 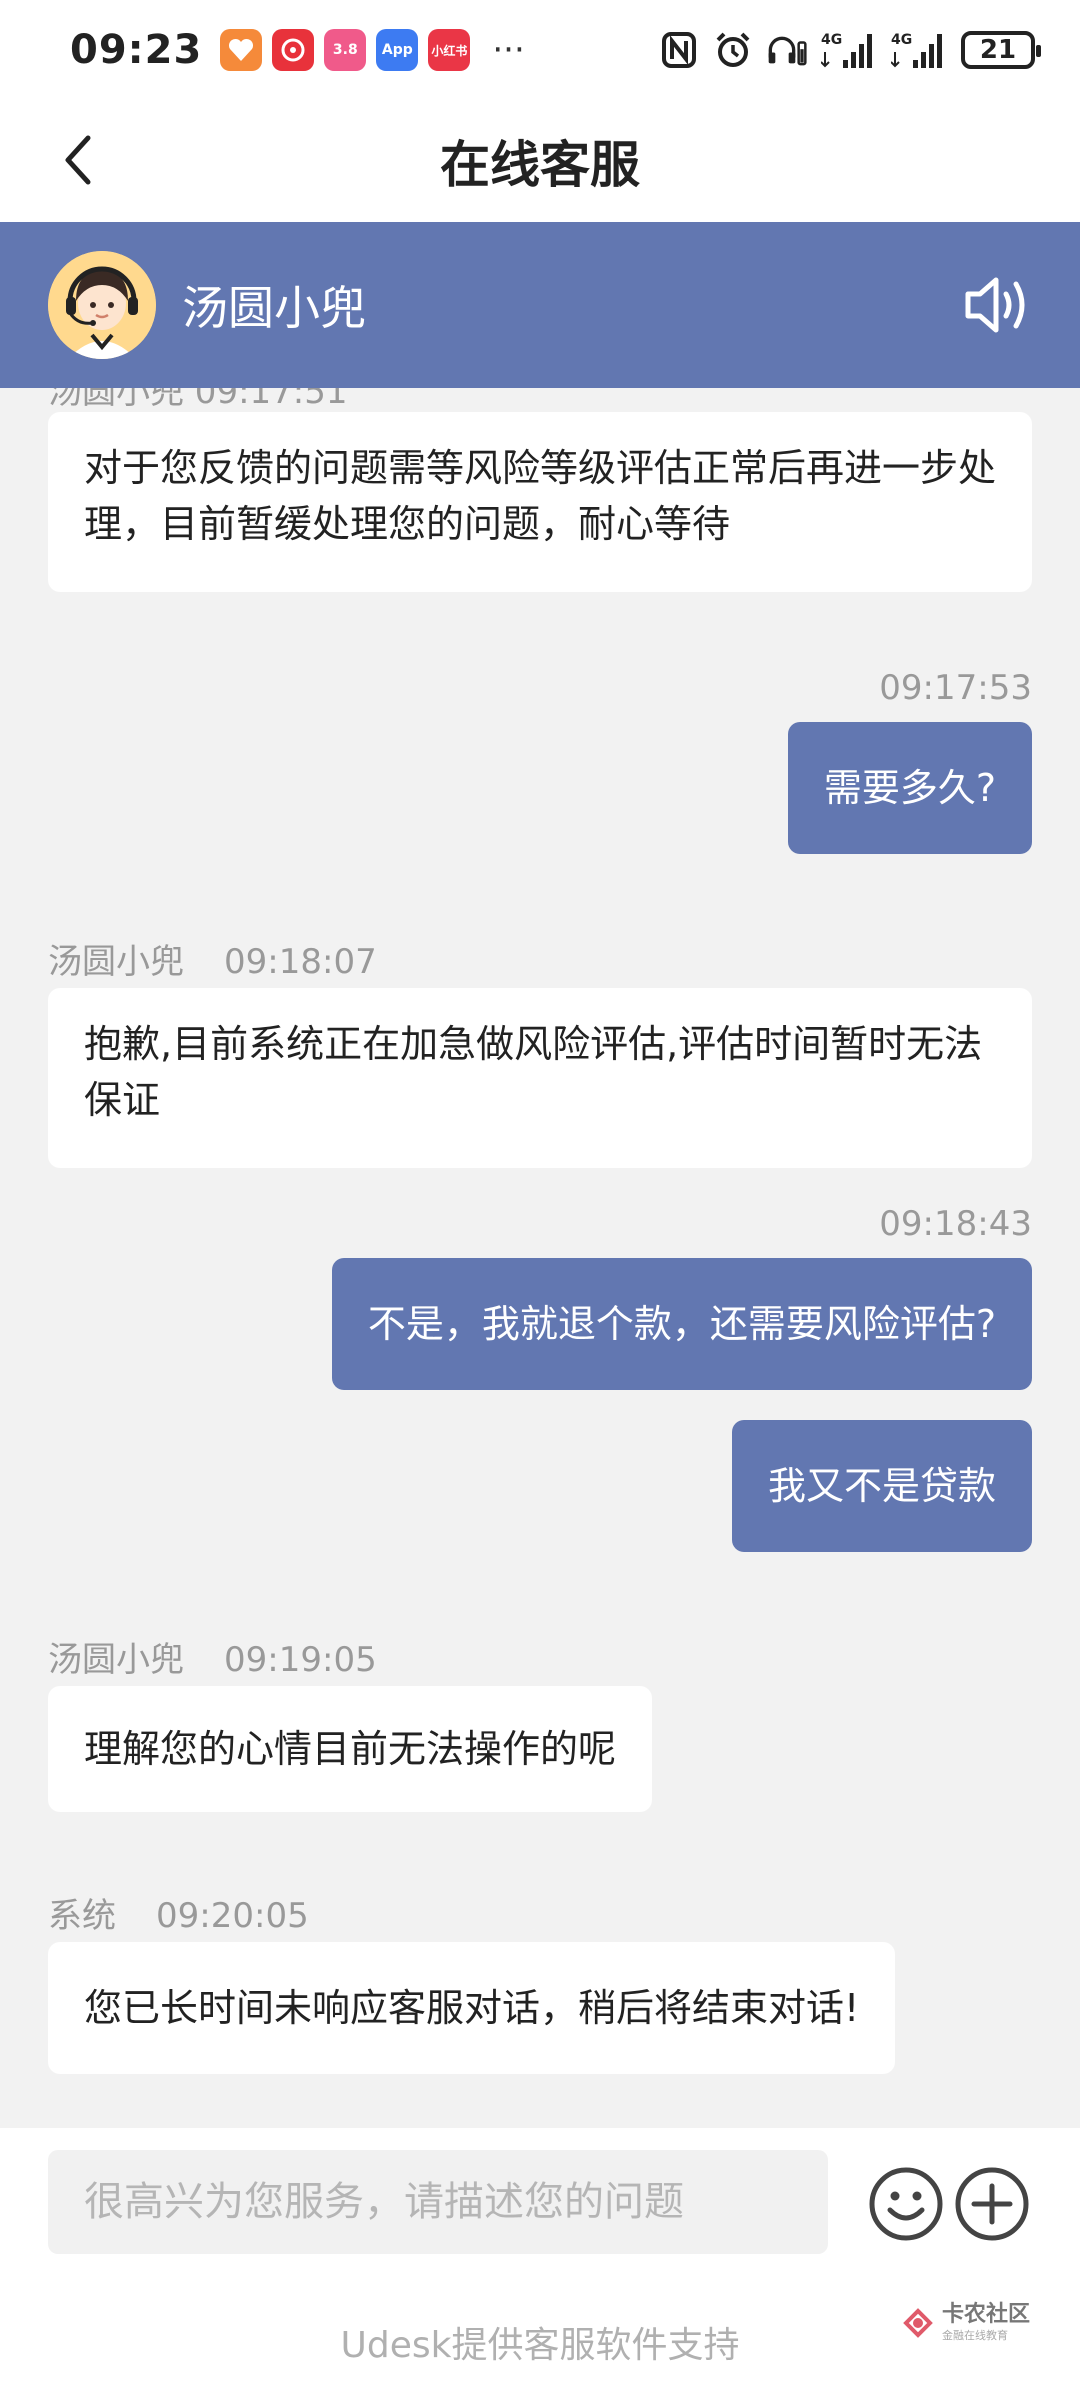 What do you see at coordinates (241, 50) in the screenshot?
I see `heart-app-icon` at bounding box center [241, 50].